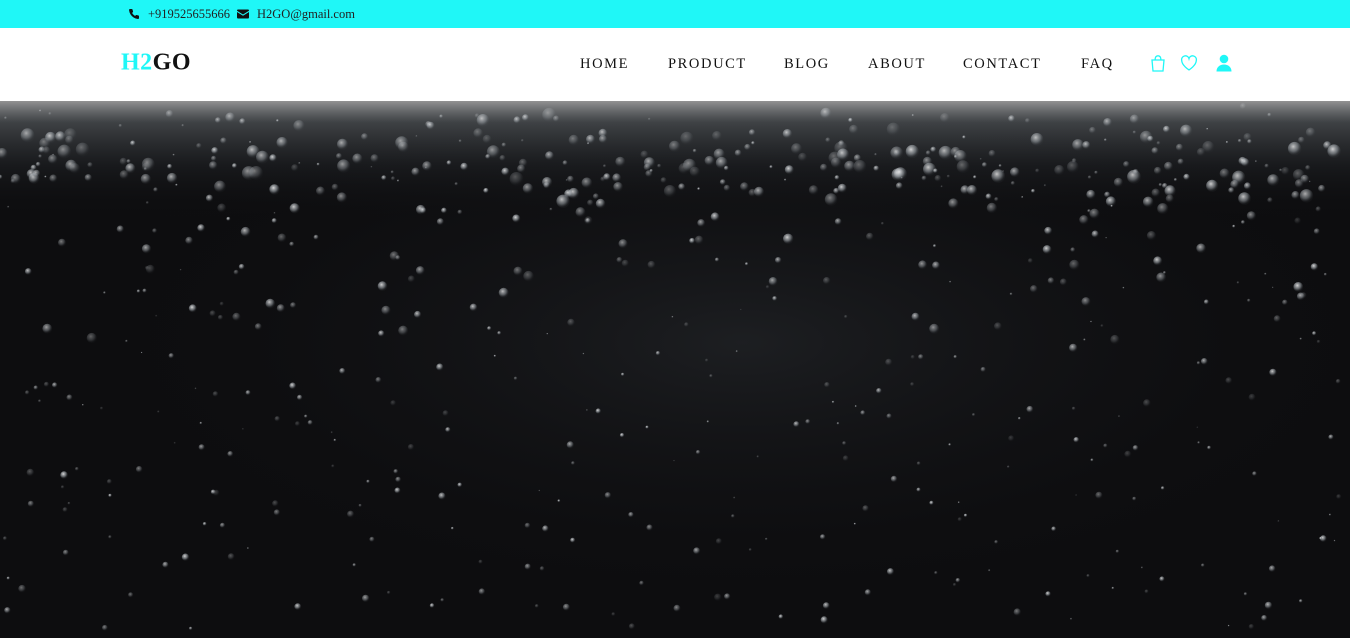  I want to click on logo-go: GO, so click(172, 62).